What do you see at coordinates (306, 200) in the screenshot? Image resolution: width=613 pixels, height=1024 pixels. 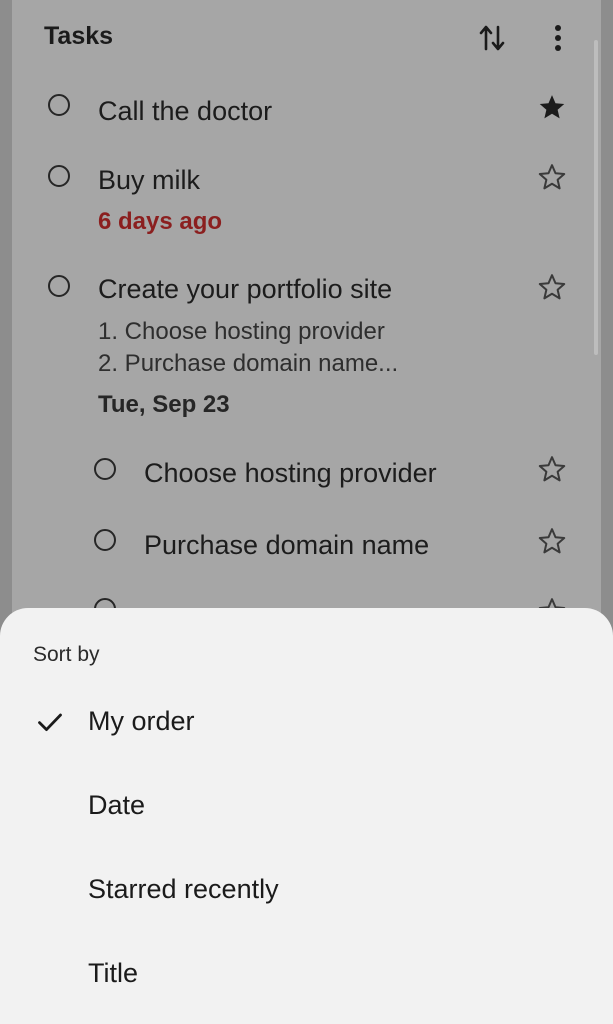 I see `task-item: Buy milk 6 days ago` at bounding box center [306, 200].